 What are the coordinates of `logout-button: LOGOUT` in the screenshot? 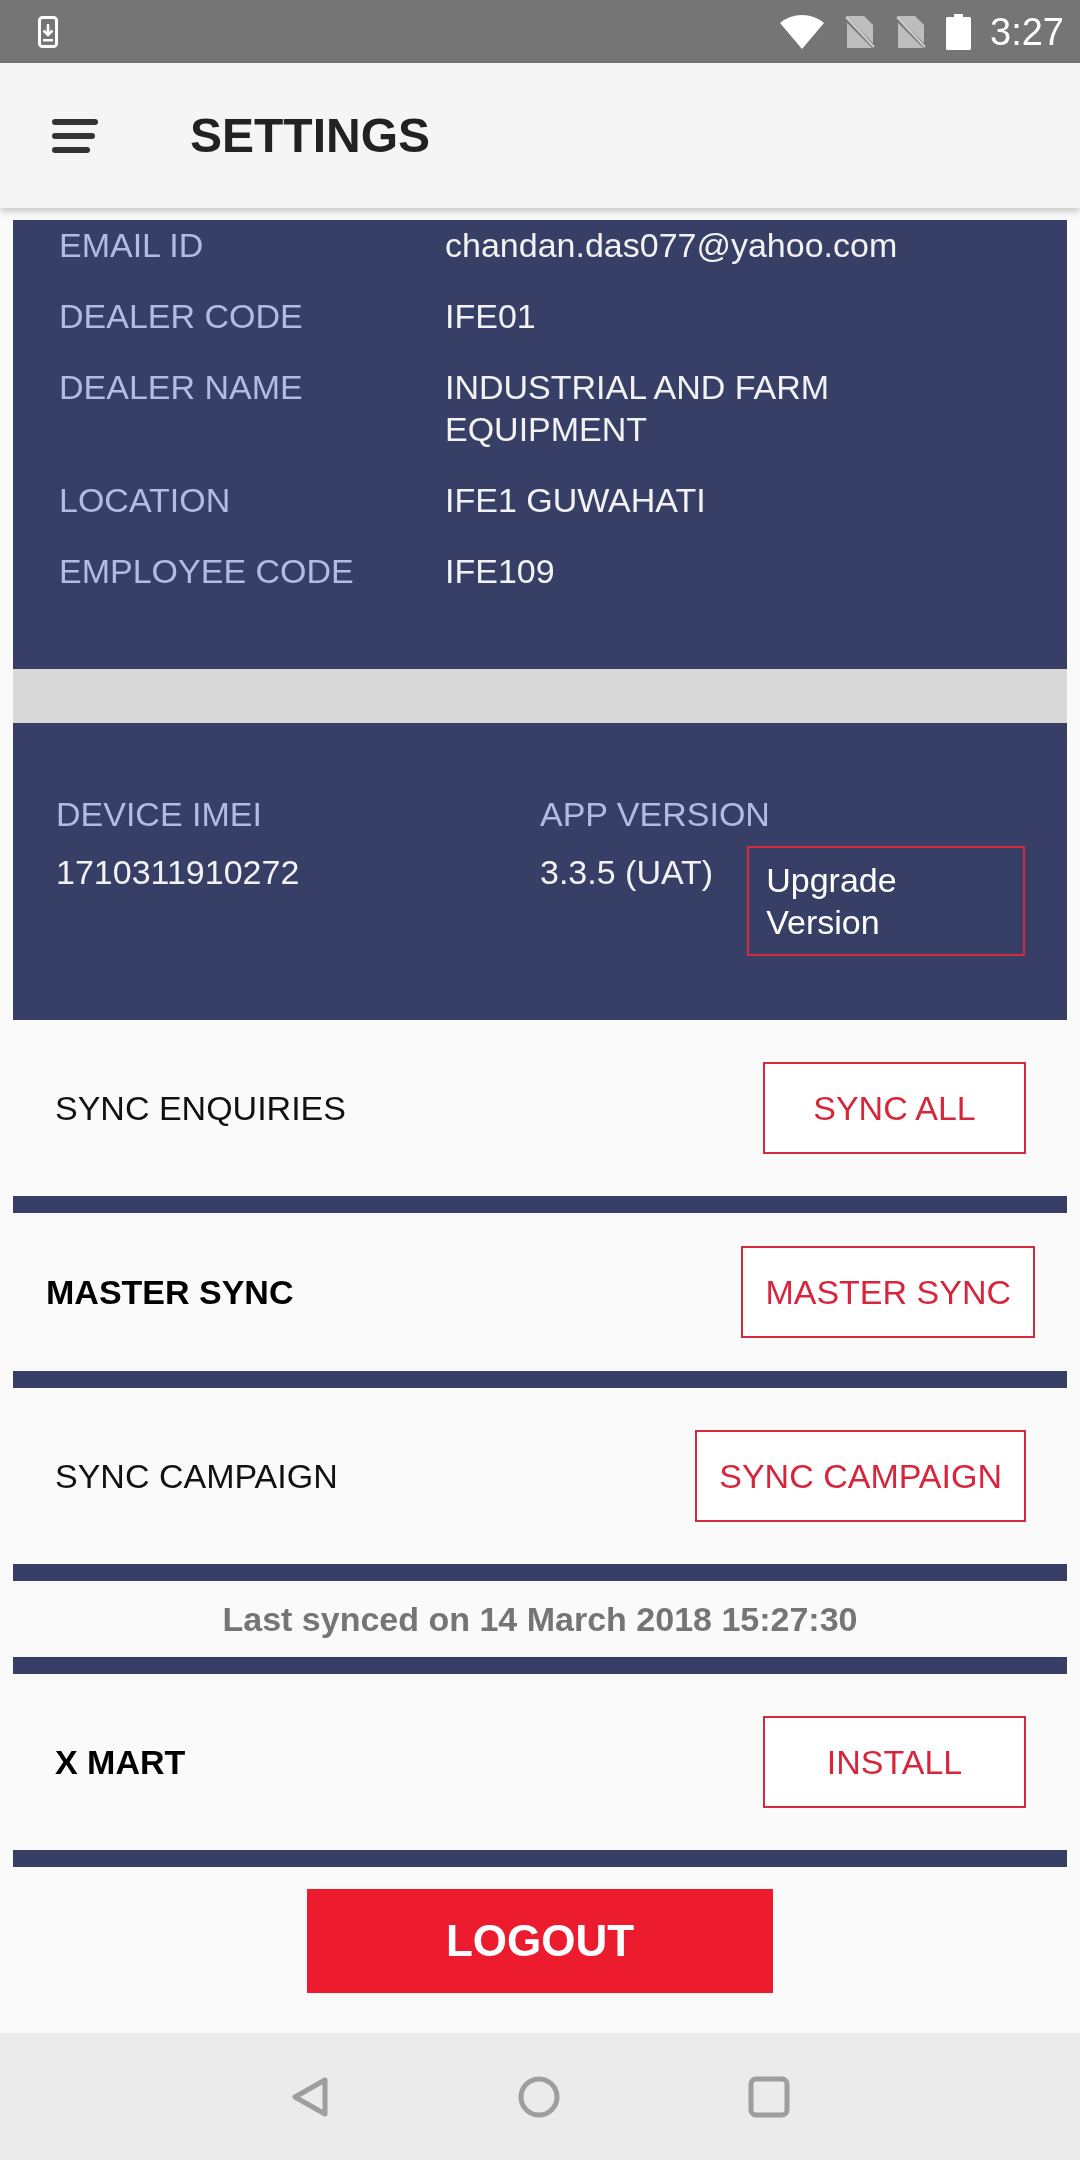 It's located at (540, 1941).